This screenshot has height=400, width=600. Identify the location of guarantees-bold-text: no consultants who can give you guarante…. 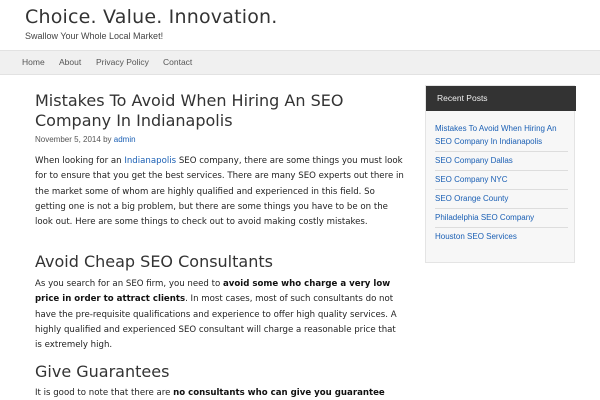
(279, 393).